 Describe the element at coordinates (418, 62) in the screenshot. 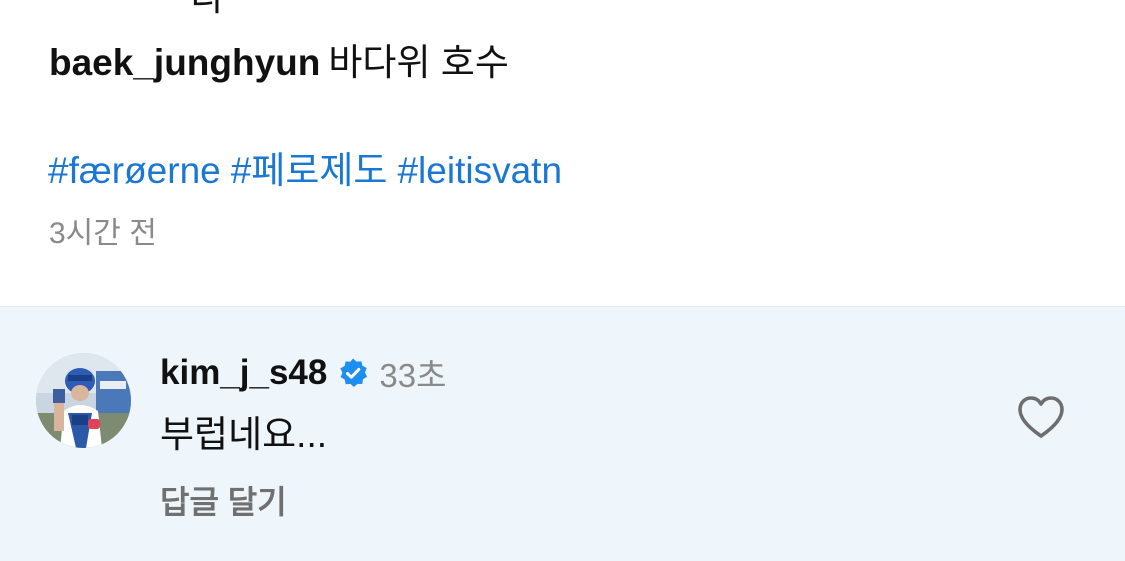

I see `caption-text: 바다위 호수` at that location.